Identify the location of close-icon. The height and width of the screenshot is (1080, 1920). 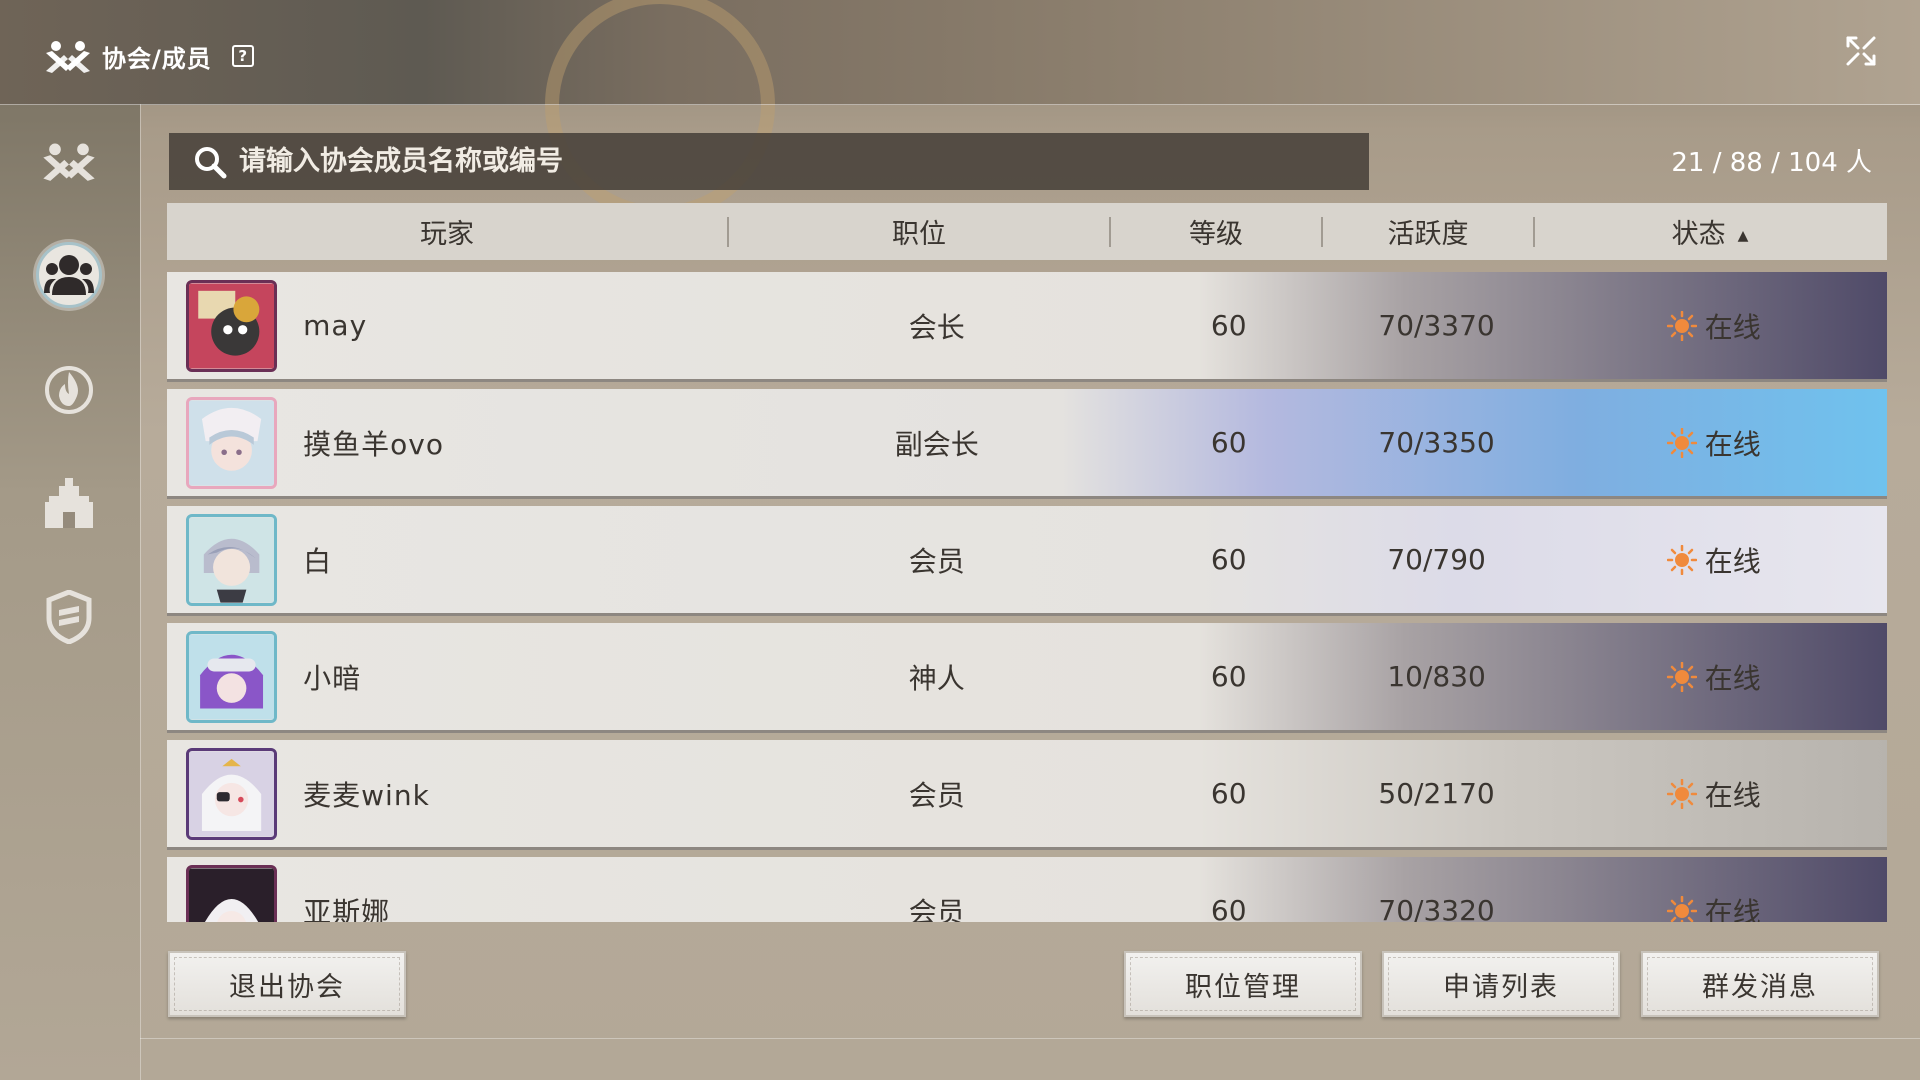
(1861, 51).